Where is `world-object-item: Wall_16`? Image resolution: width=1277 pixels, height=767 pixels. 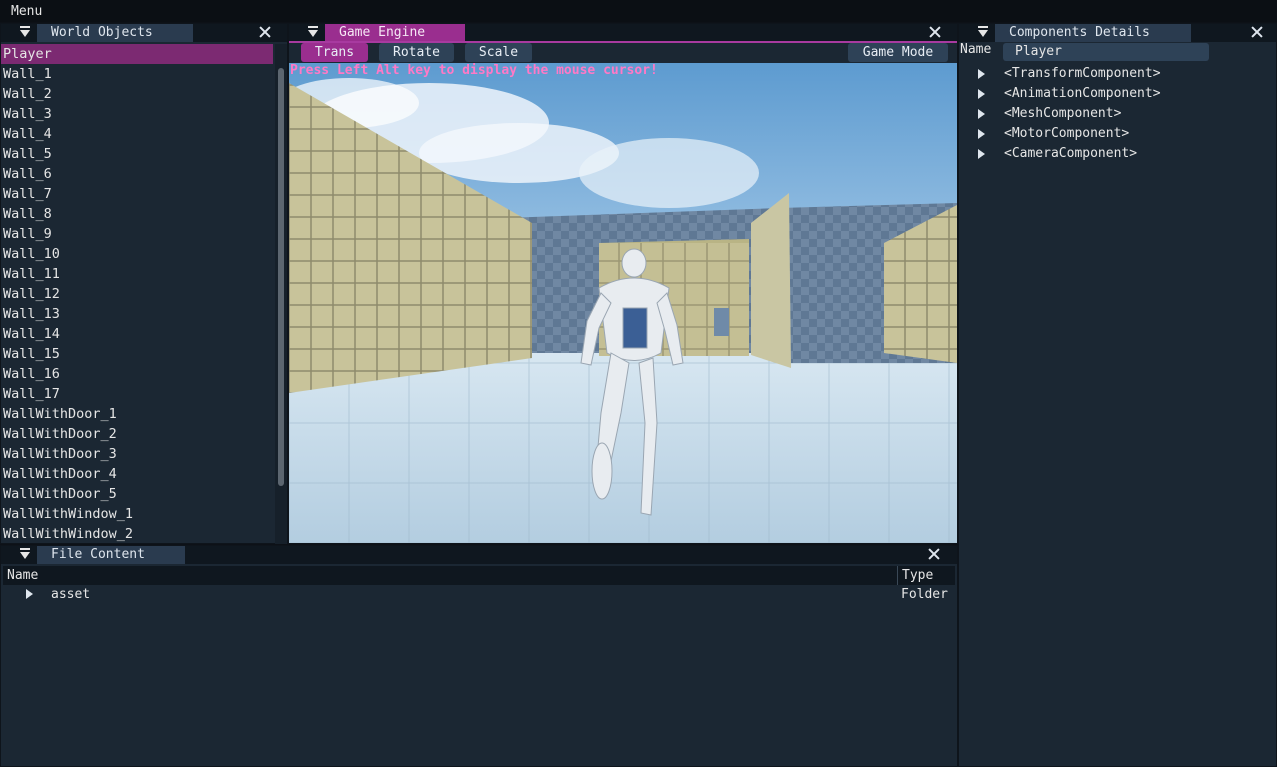
world-object-item: Wall_16 is located at coordinates (137, 374).